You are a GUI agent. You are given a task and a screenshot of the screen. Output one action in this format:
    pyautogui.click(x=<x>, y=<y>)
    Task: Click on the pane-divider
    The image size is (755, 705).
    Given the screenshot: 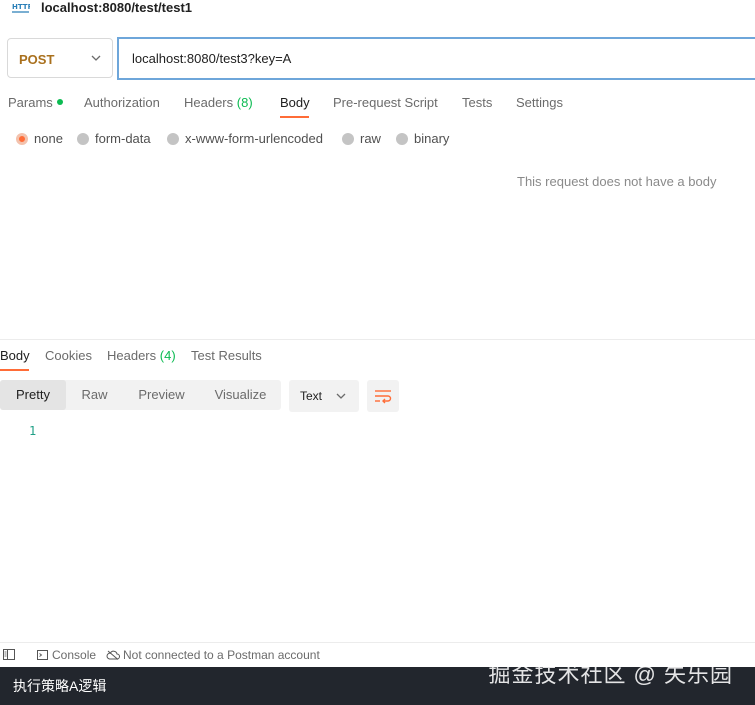 What is the action you would take?
    pyautogui.click(x=377, y=339)
    